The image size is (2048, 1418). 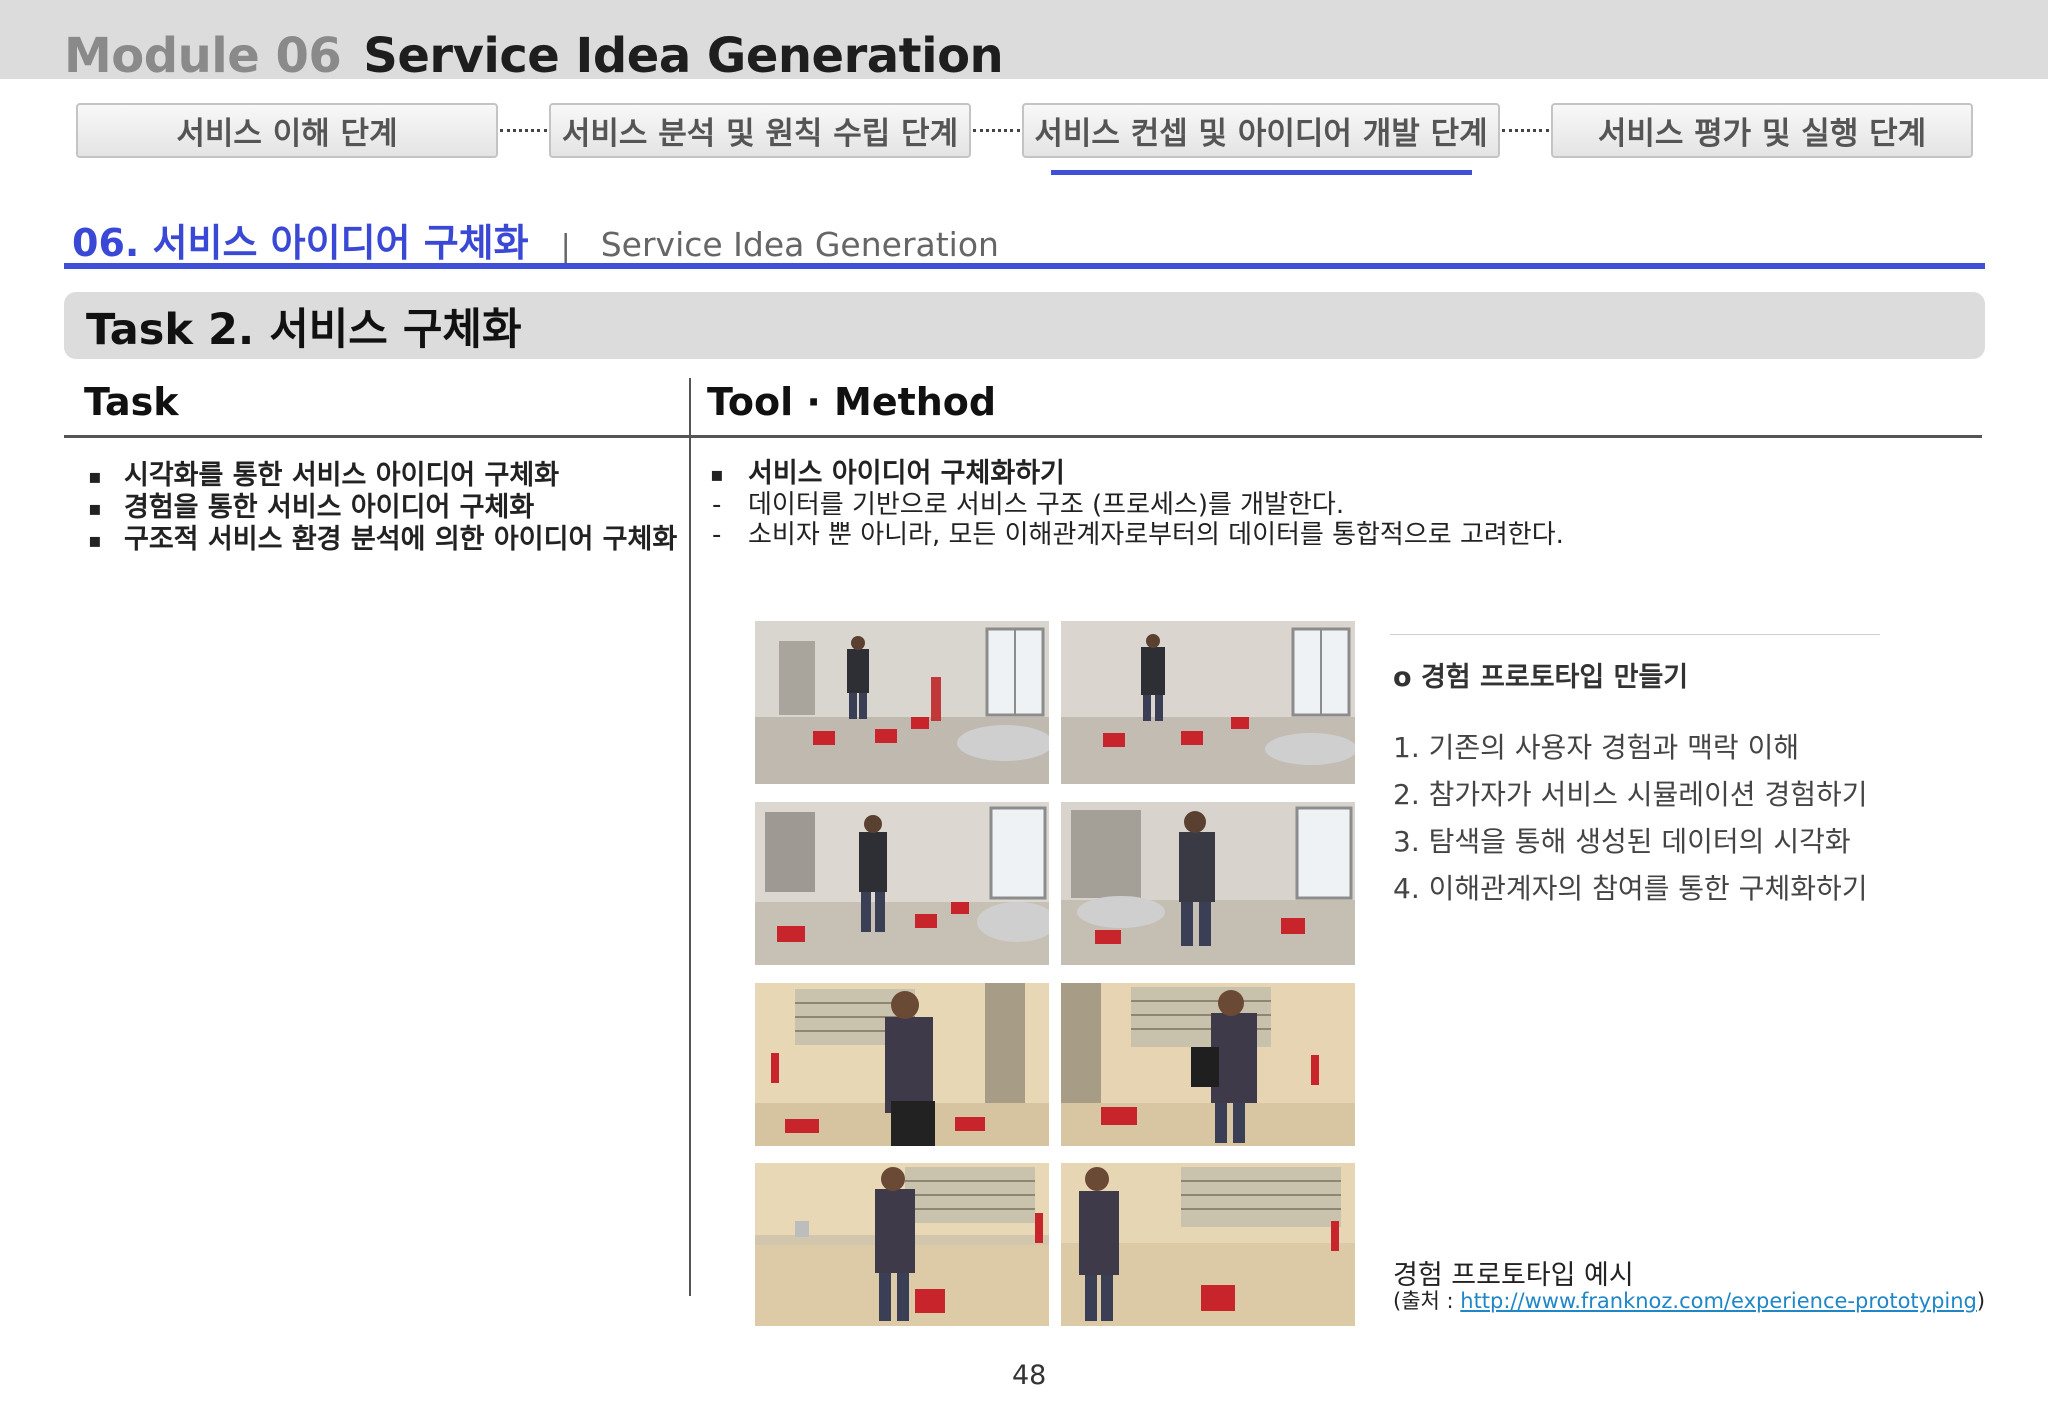 I want to click on tool-heading: ▪ 서비스 아이디어 구체화하기, so click(x=1137, y=474).